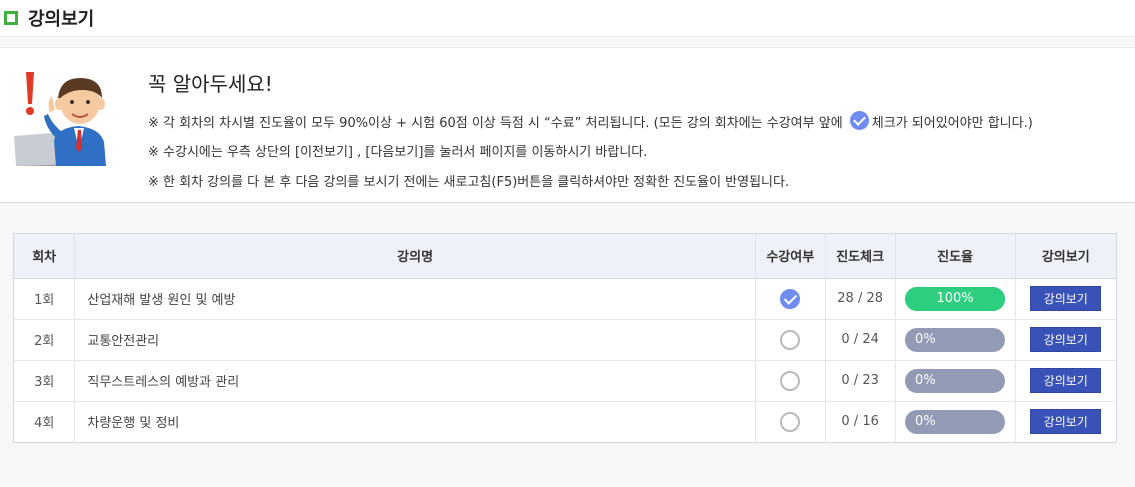  Describe the element at coordinates (955, 256) in the screenshot. I see `header-progress-rate: 진도율` at that location.